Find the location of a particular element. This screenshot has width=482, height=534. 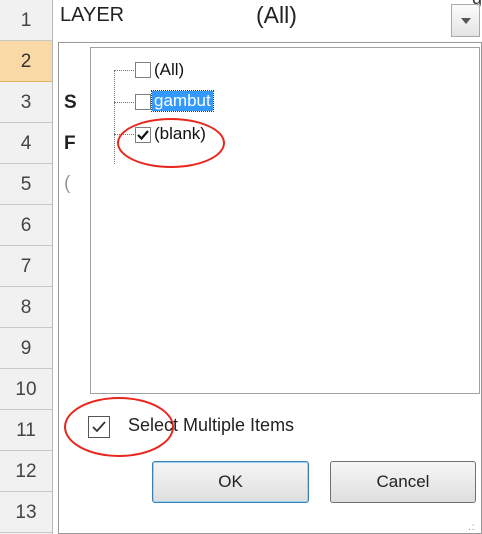

row-header-2: 2 is located at coordinates (26, 61).